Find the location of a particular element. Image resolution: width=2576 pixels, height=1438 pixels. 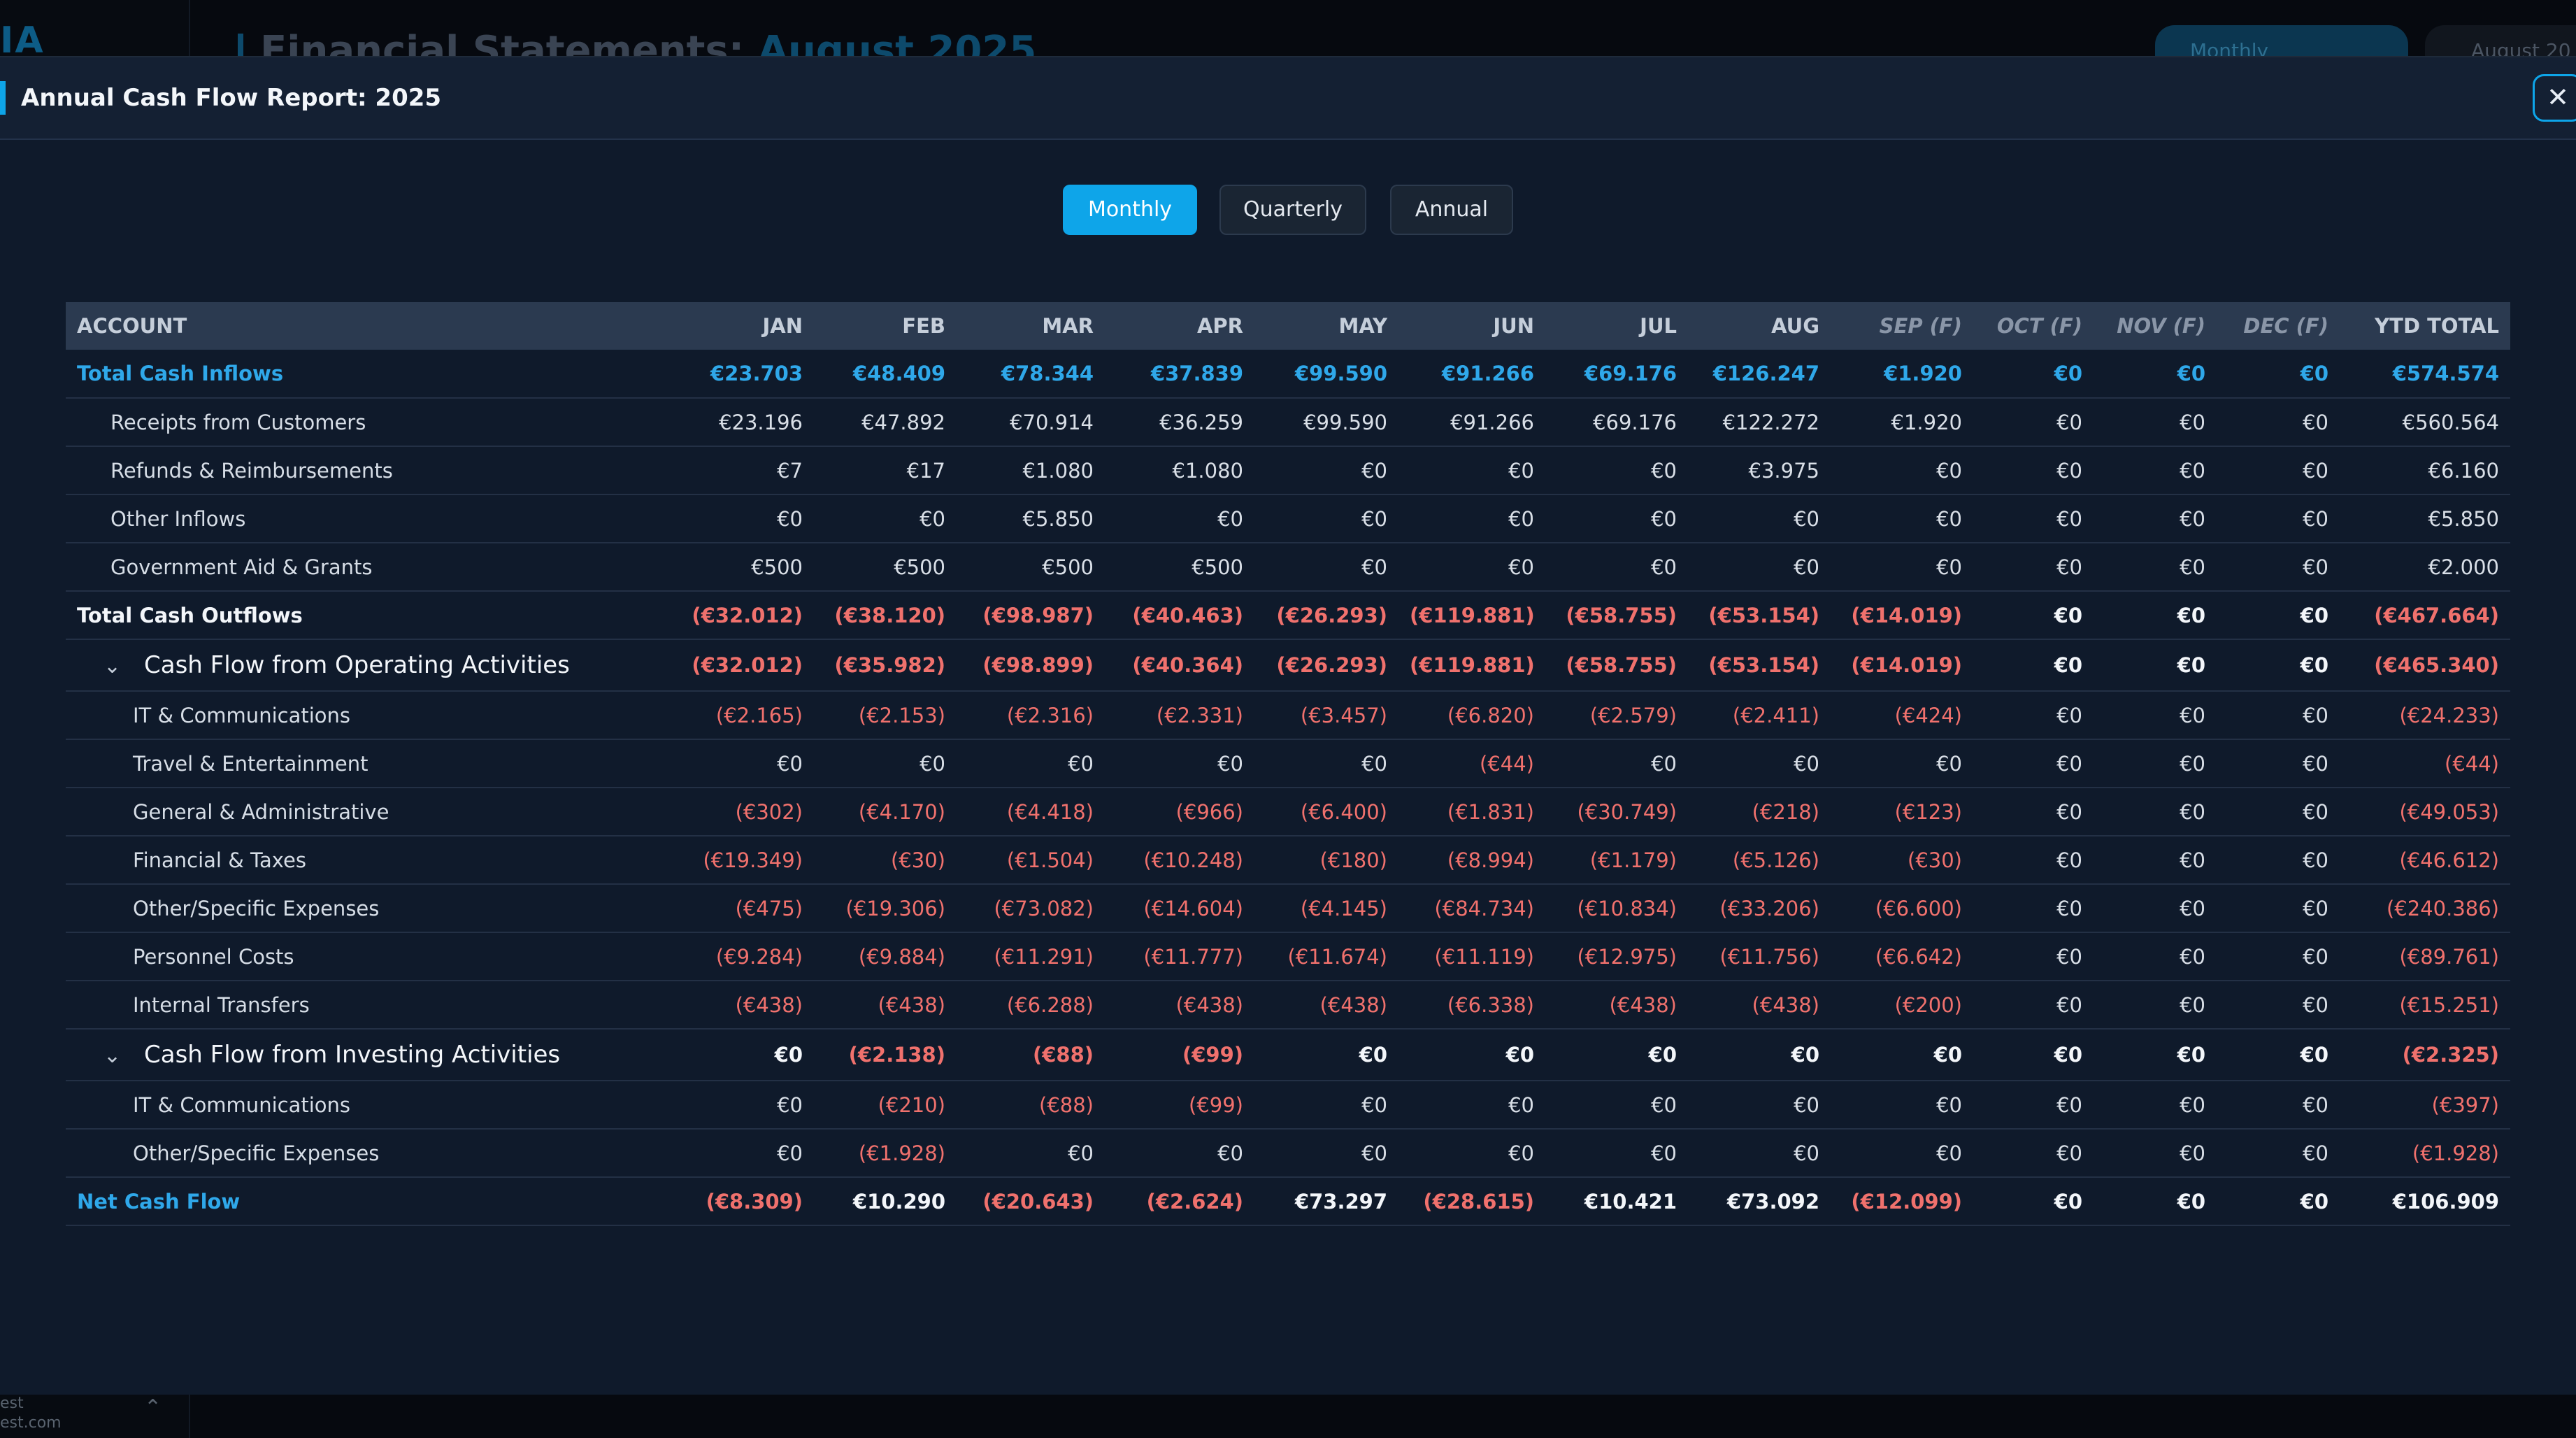

column-header: MAY is located at coordinates (1362, 326).